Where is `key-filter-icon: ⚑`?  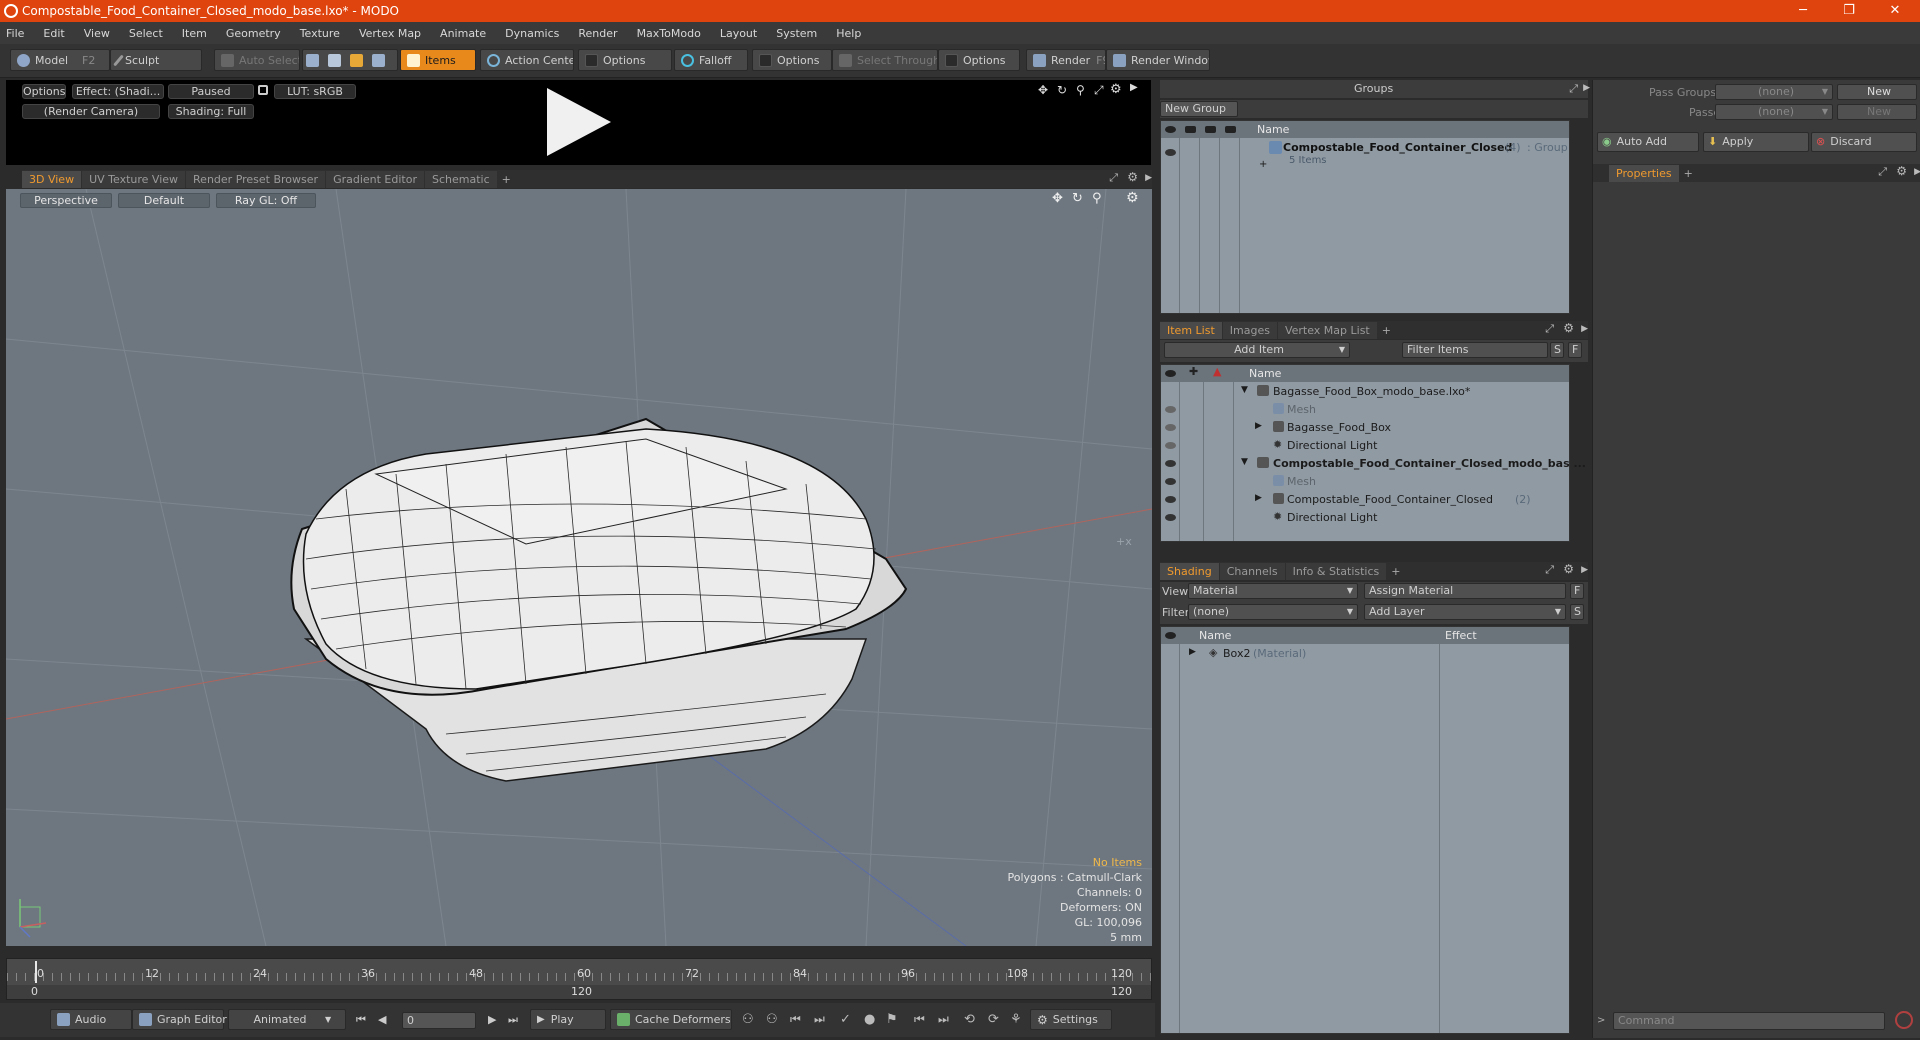 key-filter-icon: ⚑ is located at coordinates (892, 1019).